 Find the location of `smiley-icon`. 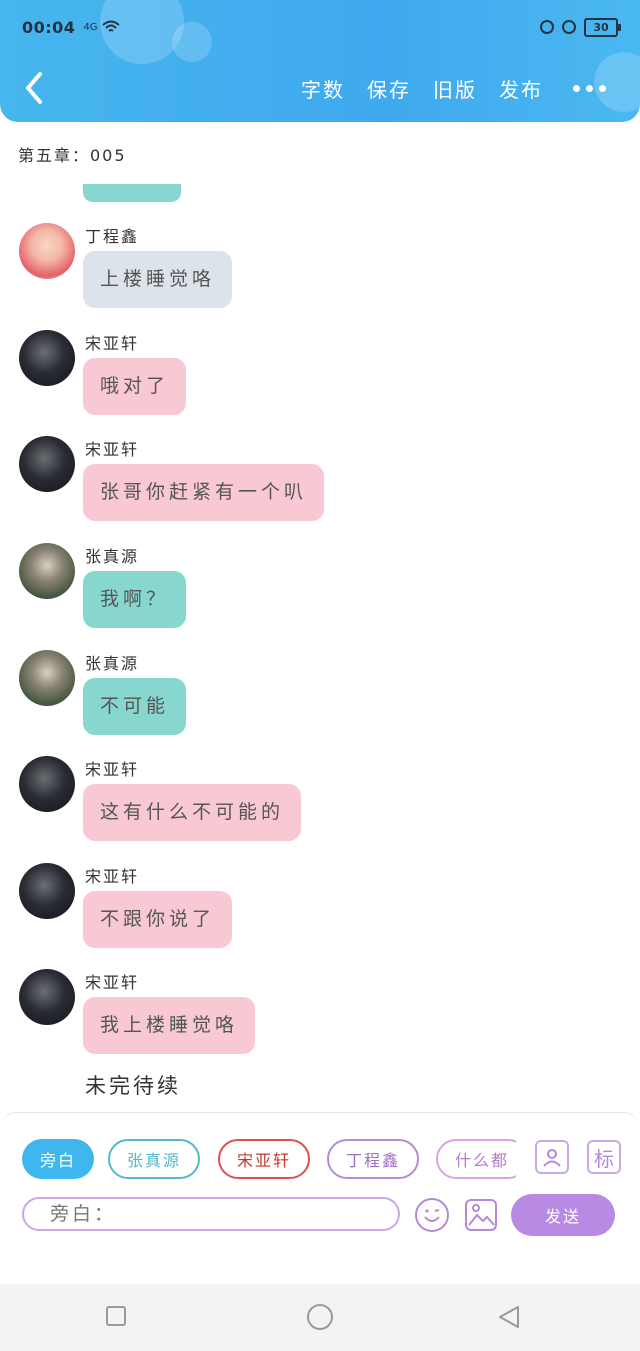

smiley-icon is located at coordinates (432, 1215).